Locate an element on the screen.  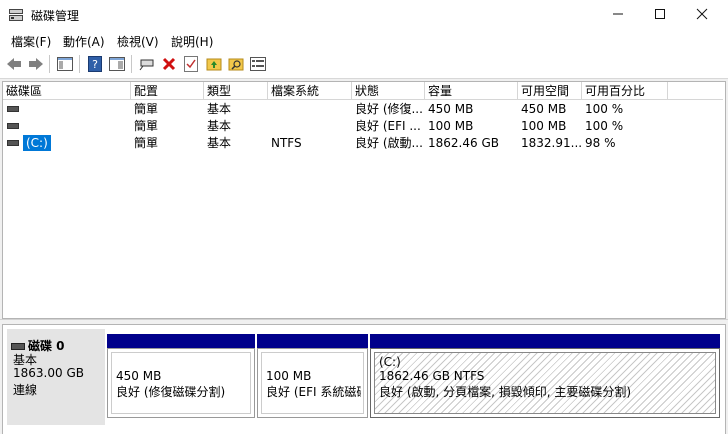
free-space-cell: 450 MB is located at coordinates (544, 109).